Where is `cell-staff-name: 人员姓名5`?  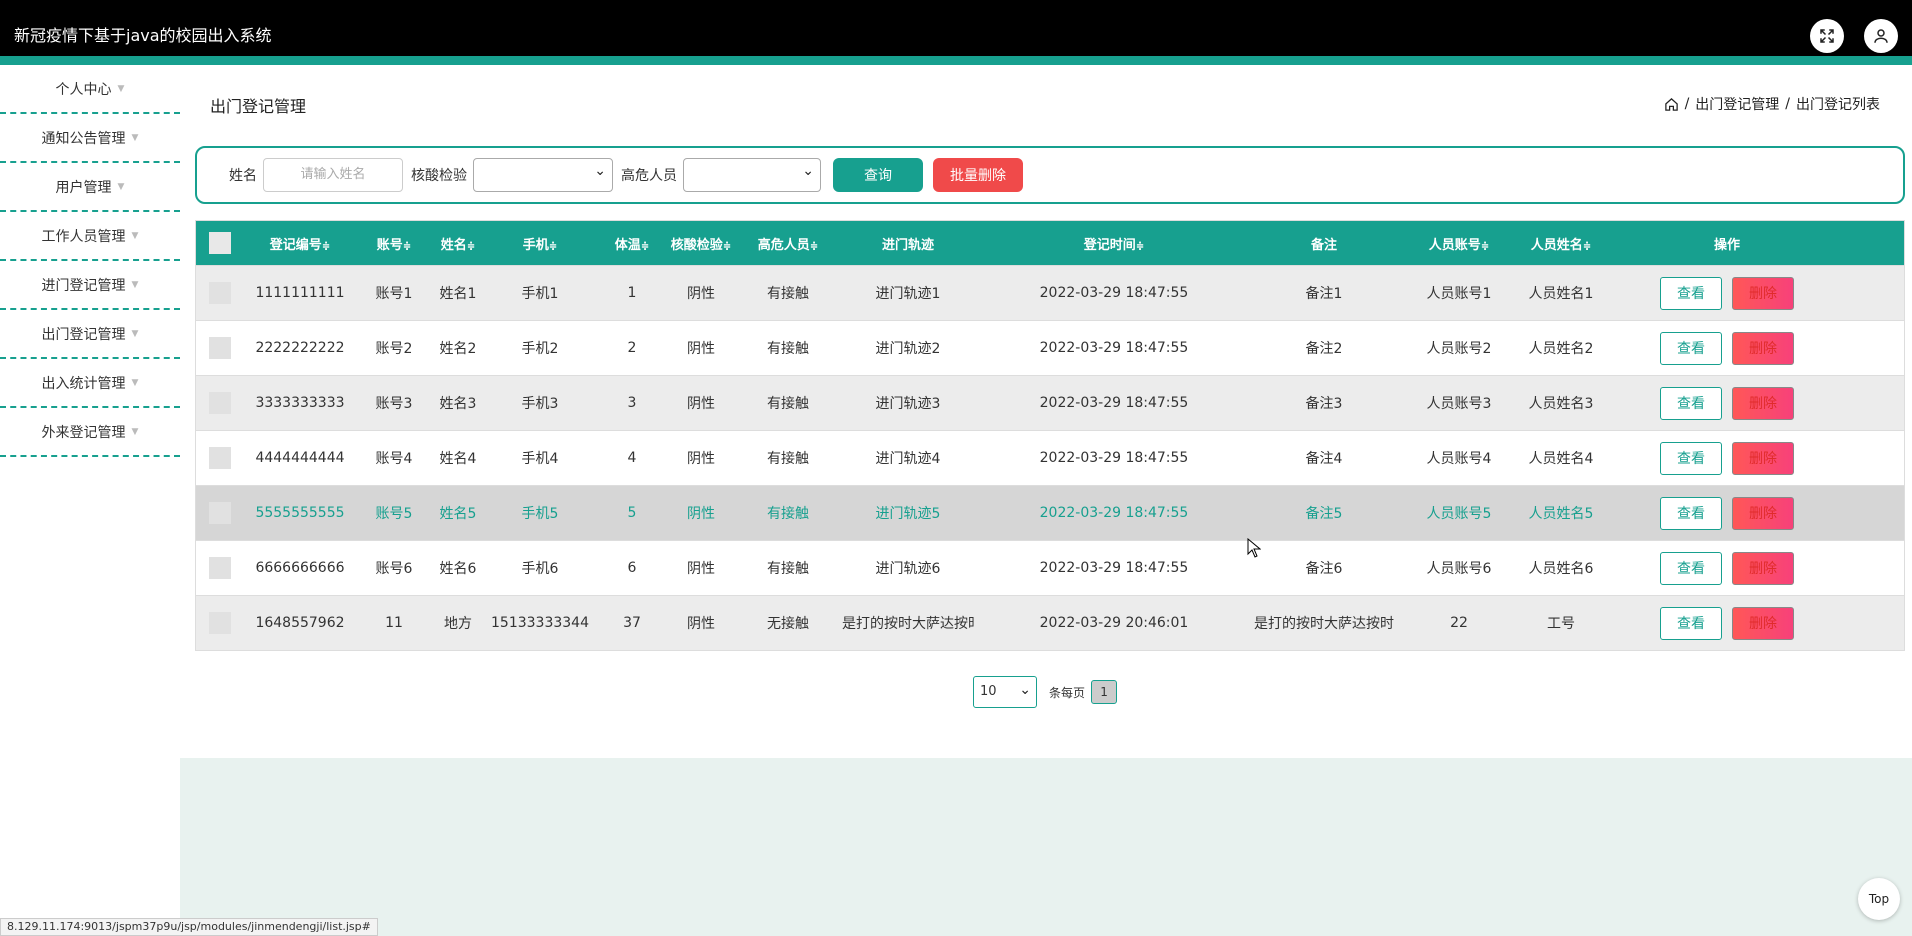
cell-staff-name: 人员姓名5 is located at coordinates (1561, 514).